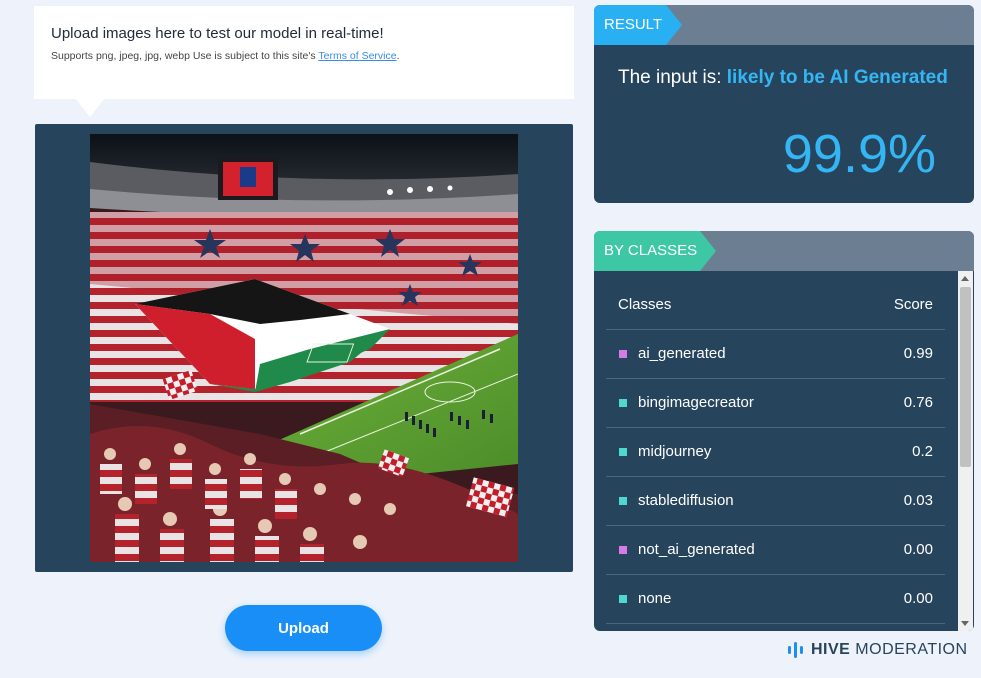 The image size is (981, 678). I want to click on logo-light-text: MODERATION, so click(911, 649).